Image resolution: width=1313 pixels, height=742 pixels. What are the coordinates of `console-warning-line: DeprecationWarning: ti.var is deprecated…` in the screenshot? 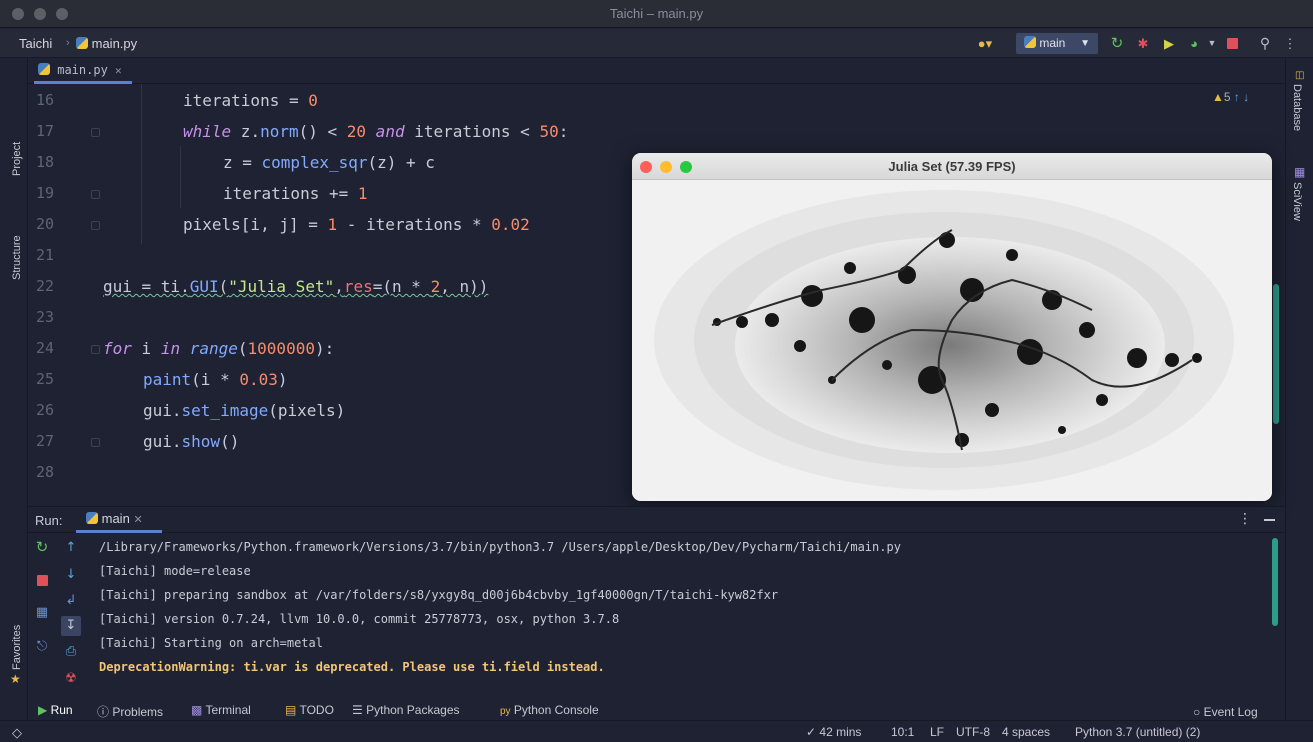 It's located at (352, 667).